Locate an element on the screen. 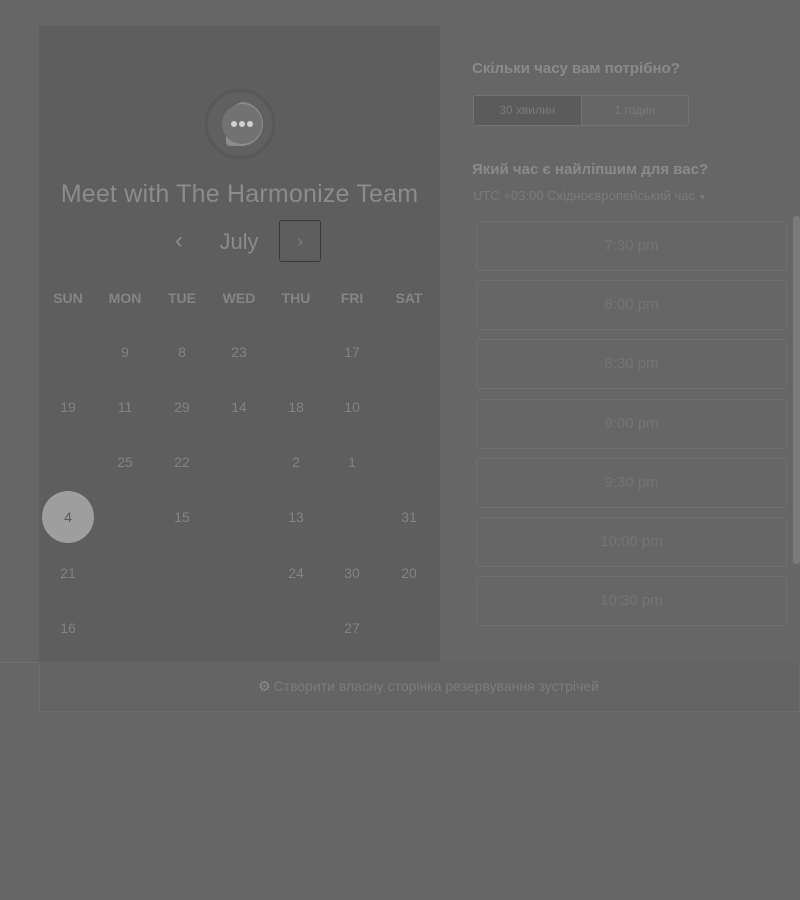  chat-bubble-logo-icon is located at coordinates (240, 124).